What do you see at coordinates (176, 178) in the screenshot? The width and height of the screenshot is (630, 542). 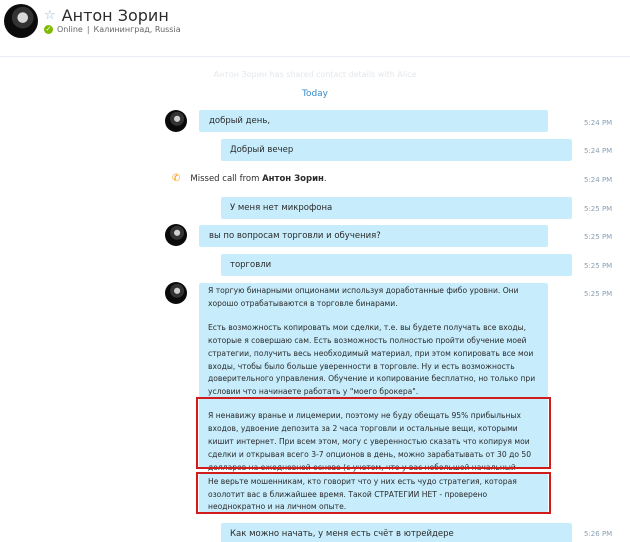 I see `phone-icon: ✆` at bounding box center [176, 178].